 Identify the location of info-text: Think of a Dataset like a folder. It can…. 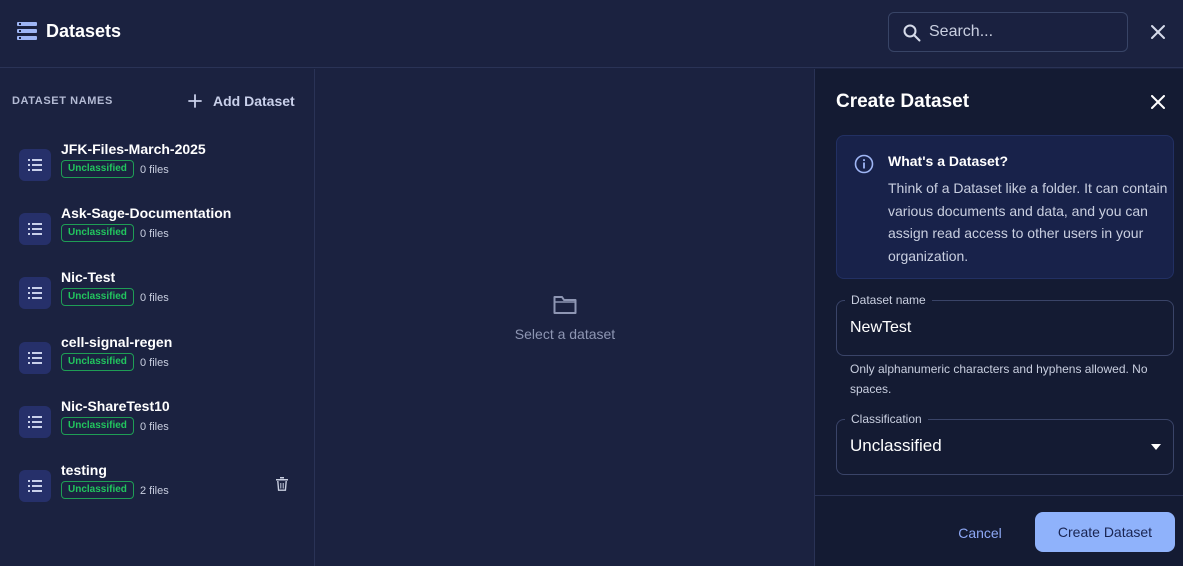
(1028, 222).